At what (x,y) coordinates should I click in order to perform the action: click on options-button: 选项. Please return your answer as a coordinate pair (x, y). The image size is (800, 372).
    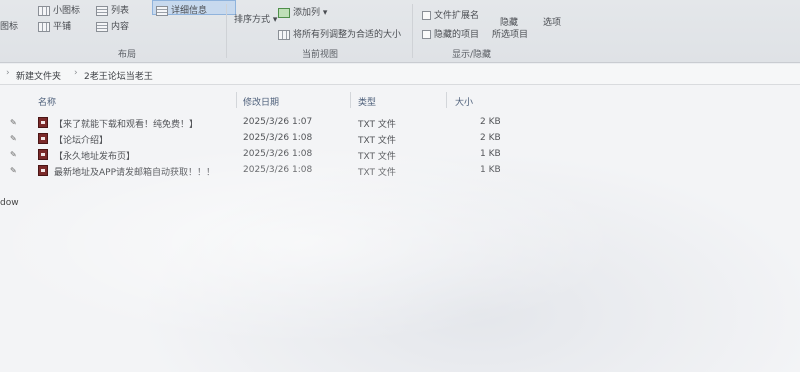
    Looking at the image, I should click on (552, 21).